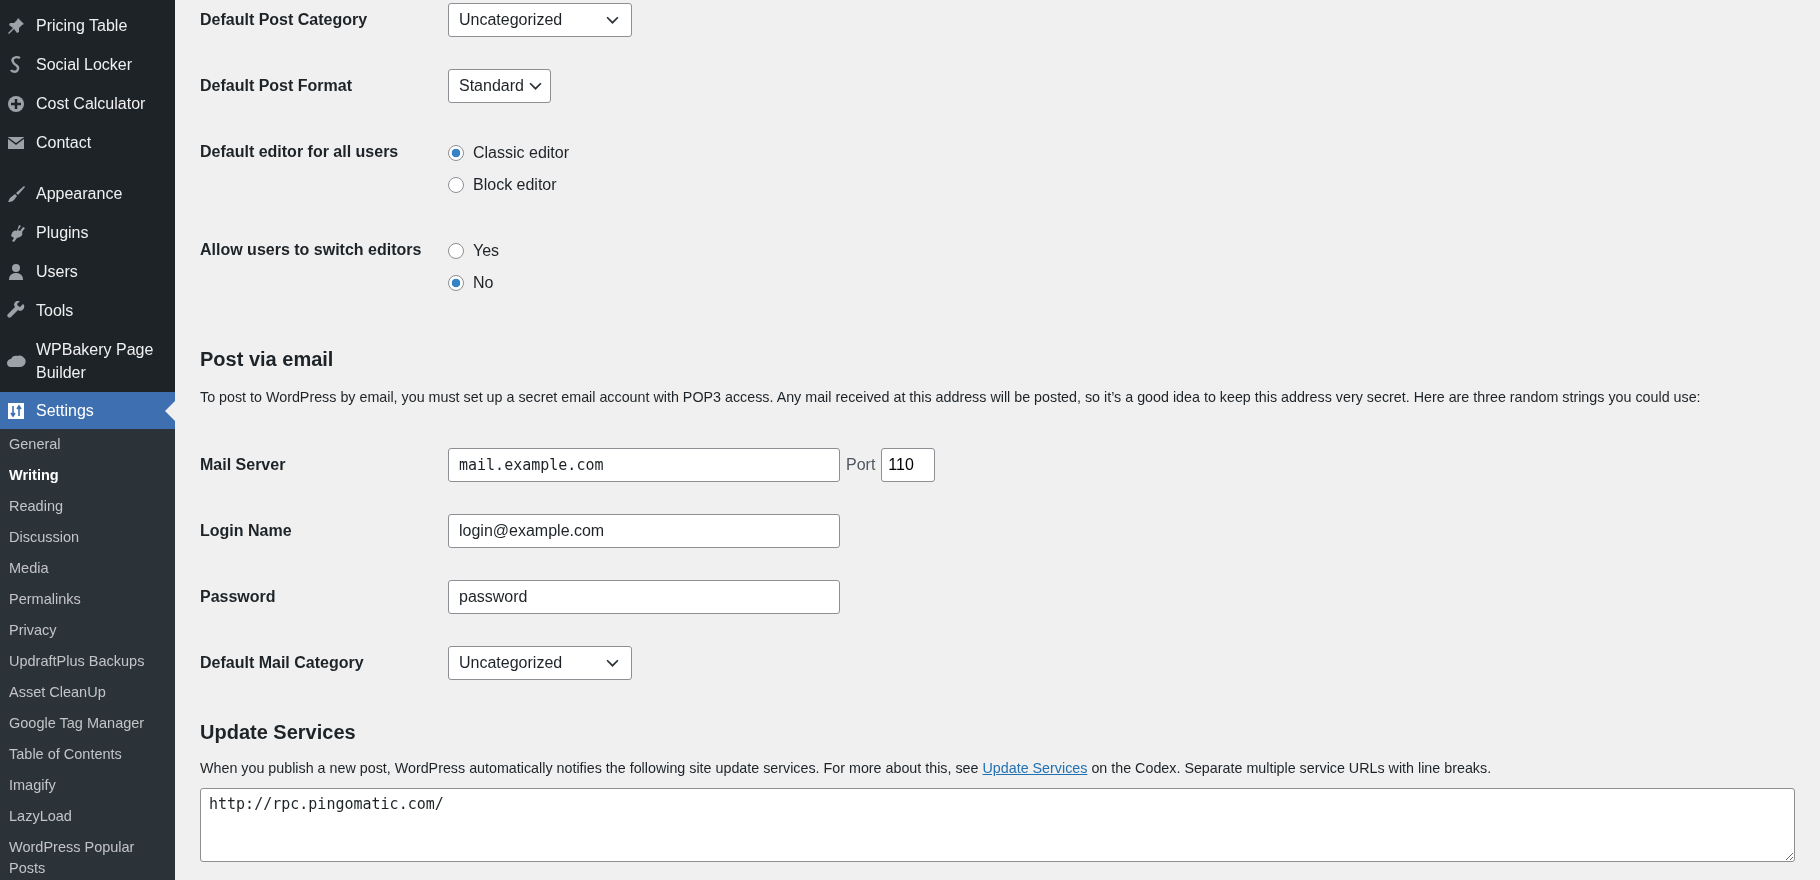 The height and width of the screenshot is (880, 1820). Describe the element at coordinates (87, 568) in the screenshot. I see `sidebar-submenu-item: Media` at that location.